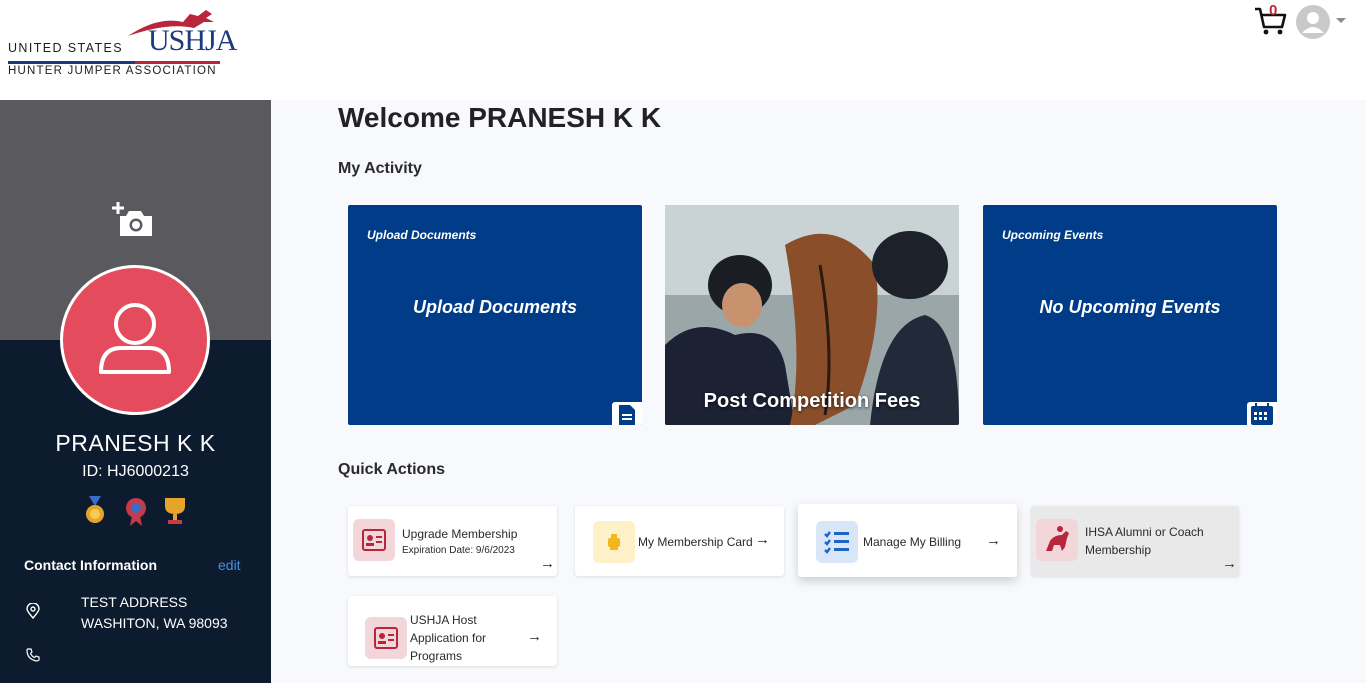 This screenshot has height=683, width=1366. I want to click on rosette-icon, so click(136, 512).